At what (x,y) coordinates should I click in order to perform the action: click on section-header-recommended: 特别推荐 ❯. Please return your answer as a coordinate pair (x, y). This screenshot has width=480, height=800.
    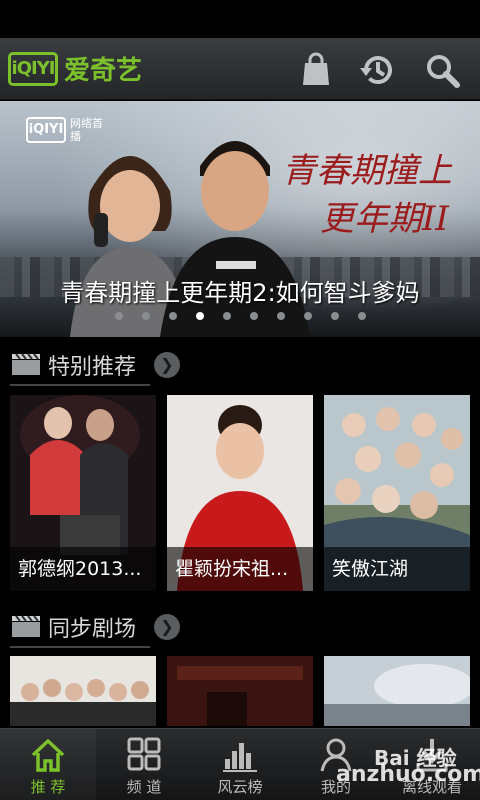
    Looking at the image, I should click on (240, 365).